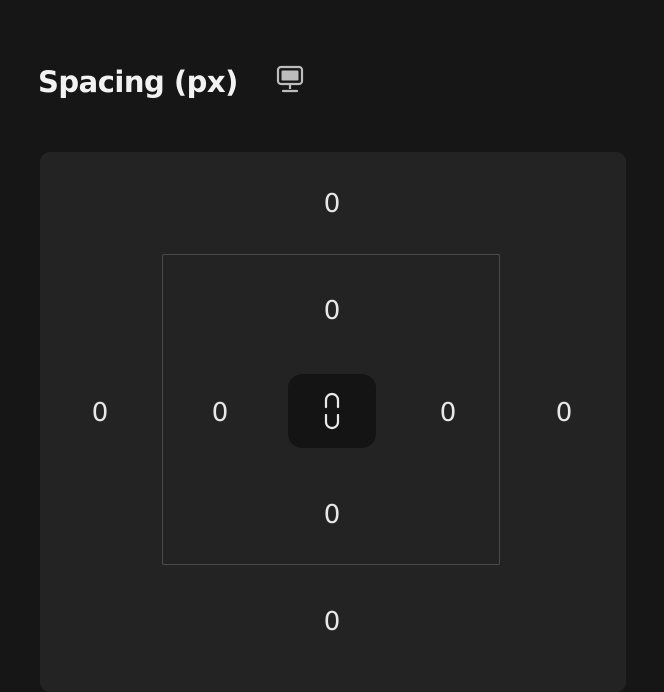  Describe the element at coordinates (448, 413) in the screenshot. I see `padding-right-input: 0` at that location.